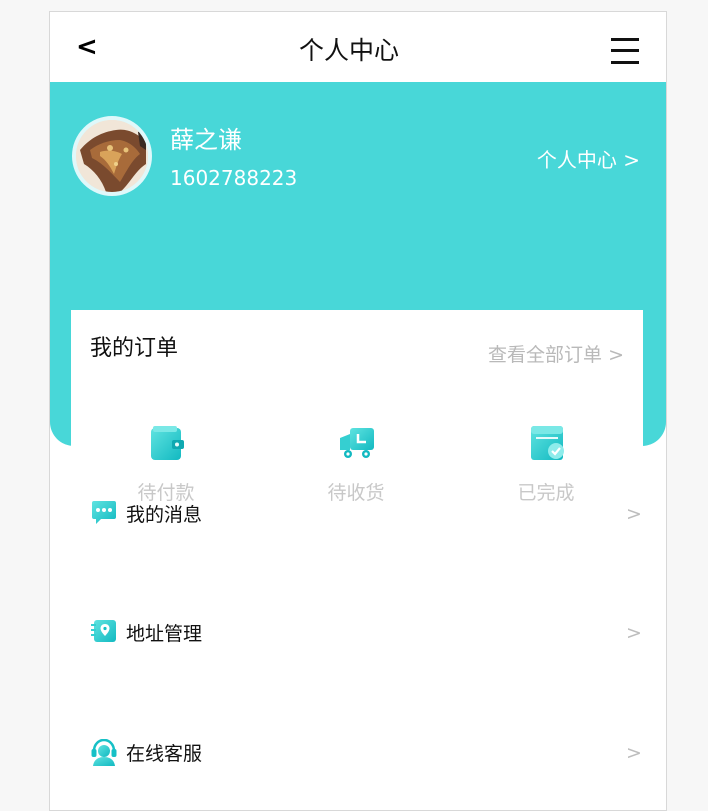 The height and width of the screenshot is (811, 708). Describe the element at coordinates (357, 443) in the screenshot. I see `truck-icon` at that location.